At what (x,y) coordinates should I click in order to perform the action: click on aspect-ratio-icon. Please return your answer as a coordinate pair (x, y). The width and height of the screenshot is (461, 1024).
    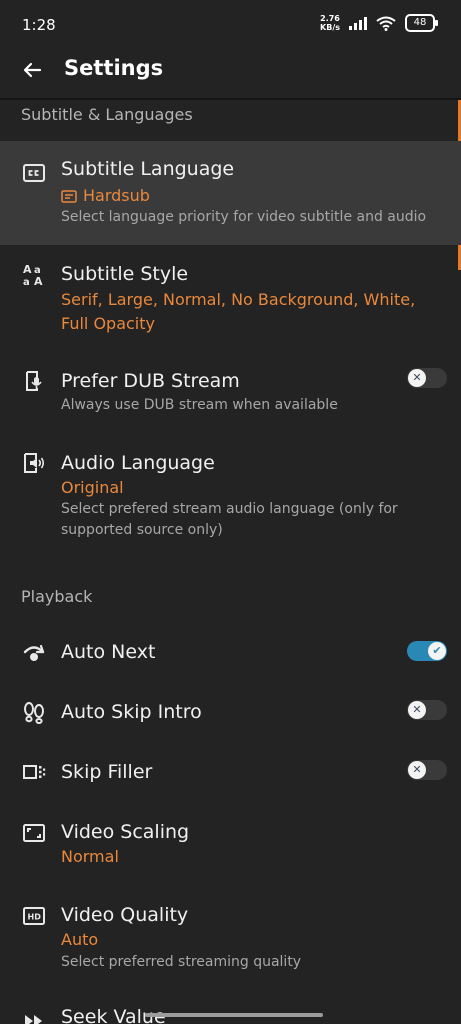
    Looking at the image, I should click on (34, 833).